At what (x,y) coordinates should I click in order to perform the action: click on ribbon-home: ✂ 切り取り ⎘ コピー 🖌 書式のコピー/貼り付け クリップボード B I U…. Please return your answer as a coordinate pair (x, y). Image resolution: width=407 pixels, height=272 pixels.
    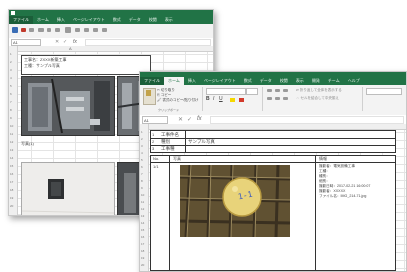
    Looking at the image, I should click on (273, 100).